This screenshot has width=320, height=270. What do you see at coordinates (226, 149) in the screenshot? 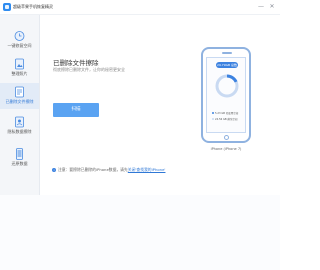
I see `device-label: iPhone (iPhone 7)` at bounding box center [226, 149].